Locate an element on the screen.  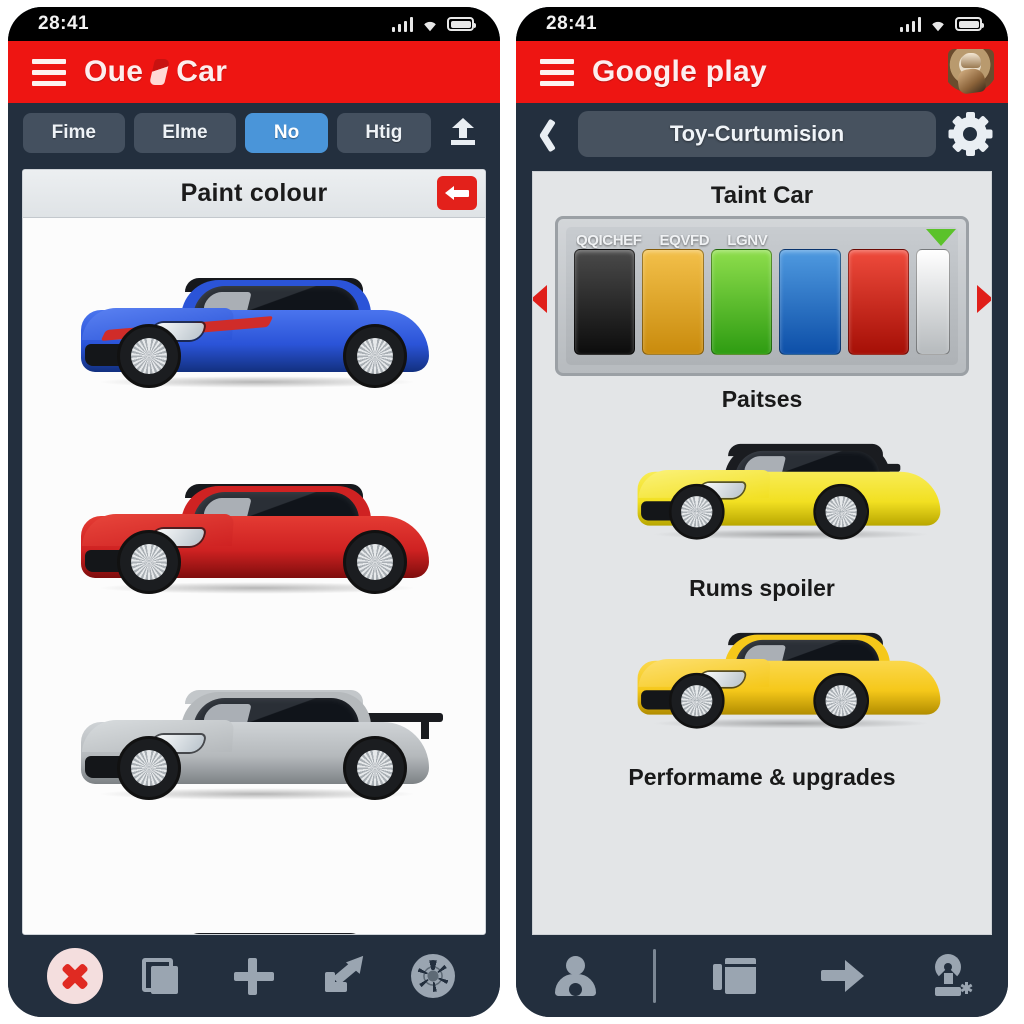
swatch-row is located at coordinates (762, 296).